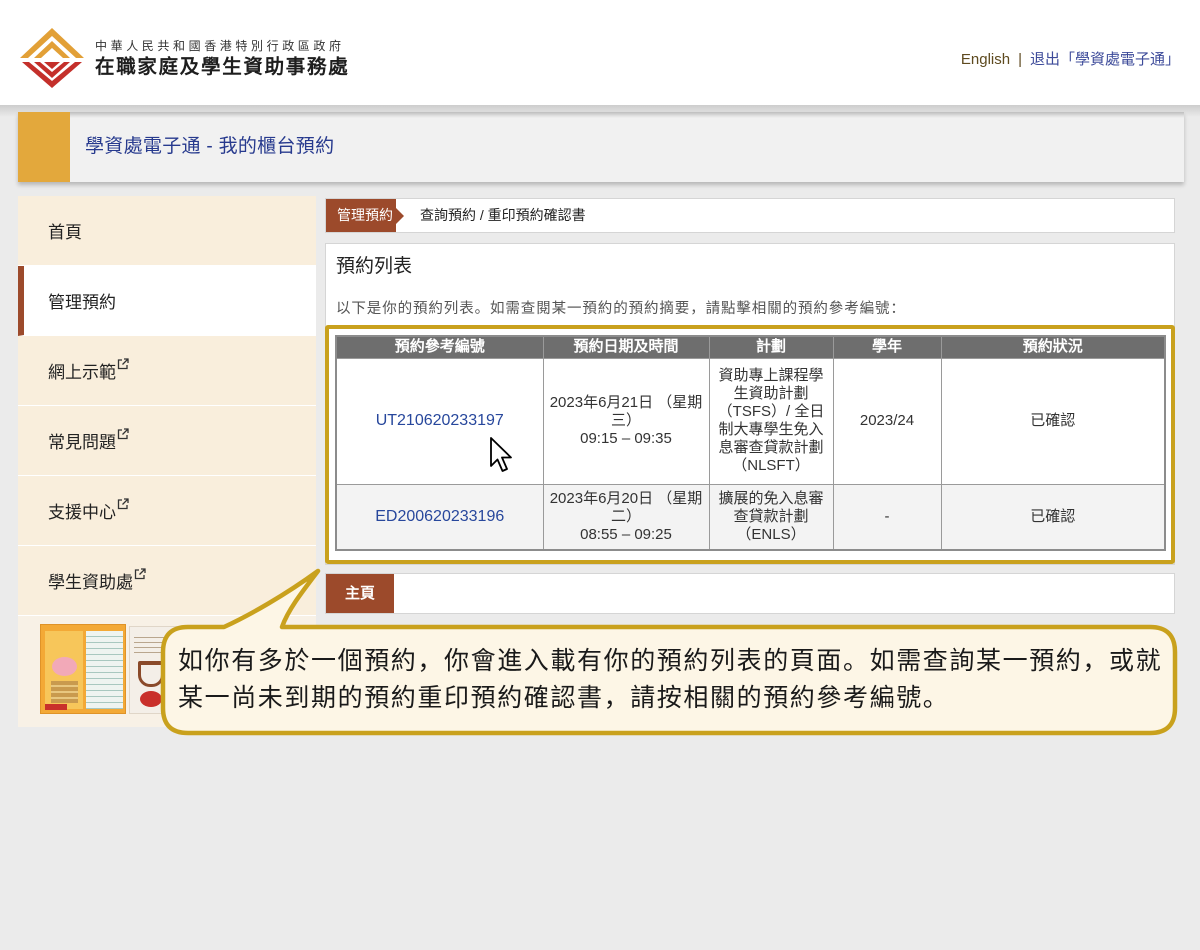 The image size is (1200, 950). What do you see at coordinates (887, 347) in the screenshot?
I see `column-header-academic-year: 學年` at bounding box center [887, 347].